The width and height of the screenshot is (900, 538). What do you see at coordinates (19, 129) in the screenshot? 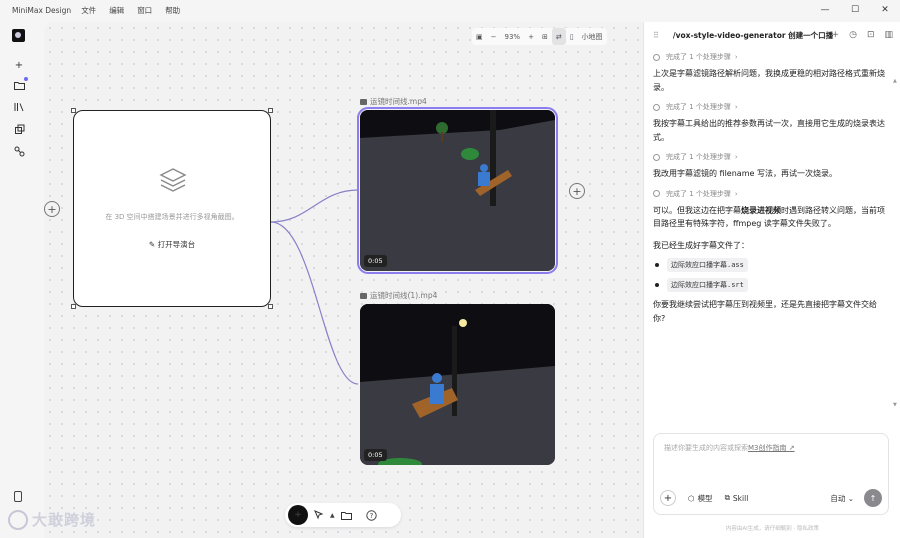
I see `puzzle-icon` at bounding box center [19, 129].